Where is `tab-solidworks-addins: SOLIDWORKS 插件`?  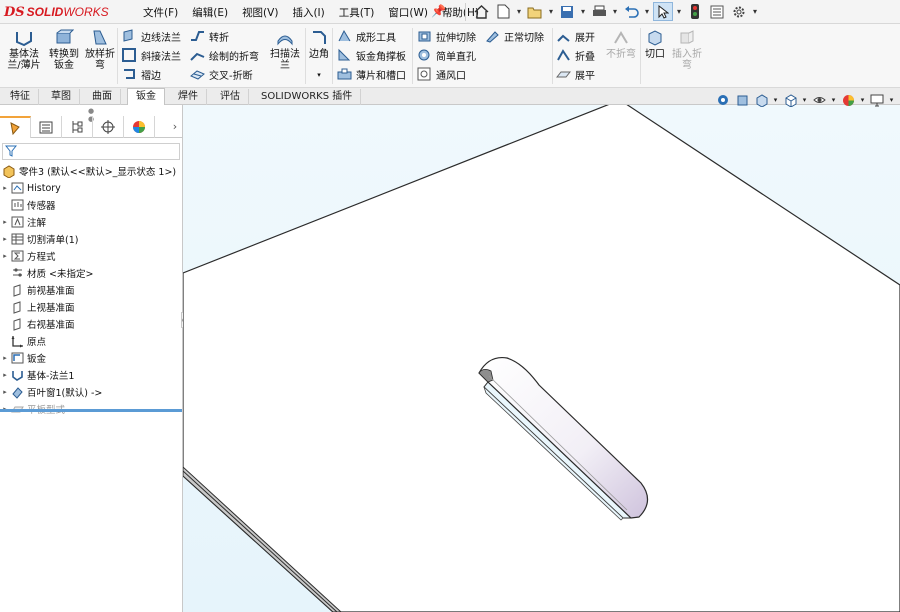
tab-solidworks-addins: SOLIDWORKS 插件 is located at coordinates (307, 97).